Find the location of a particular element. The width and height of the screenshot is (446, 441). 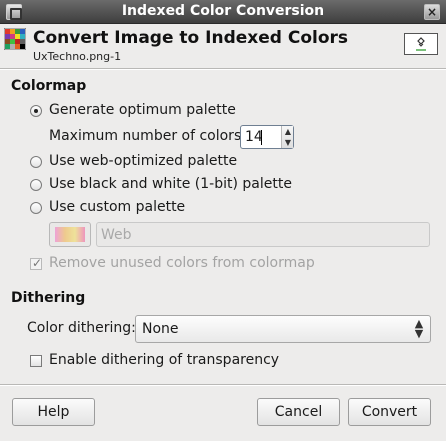

option-label-custom: Use custom palette is located at coordinates (117, 207).